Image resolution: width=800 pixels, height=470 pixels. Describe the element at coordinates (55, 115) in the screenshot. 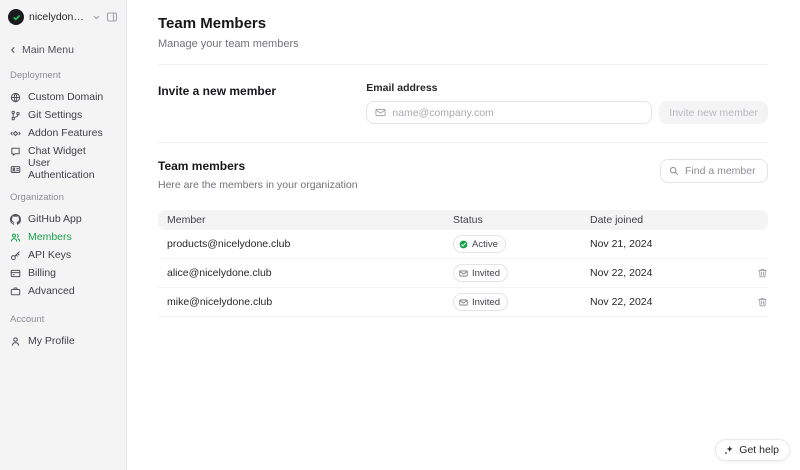

I see `sidebar-item-label: Git Settings` at that location.